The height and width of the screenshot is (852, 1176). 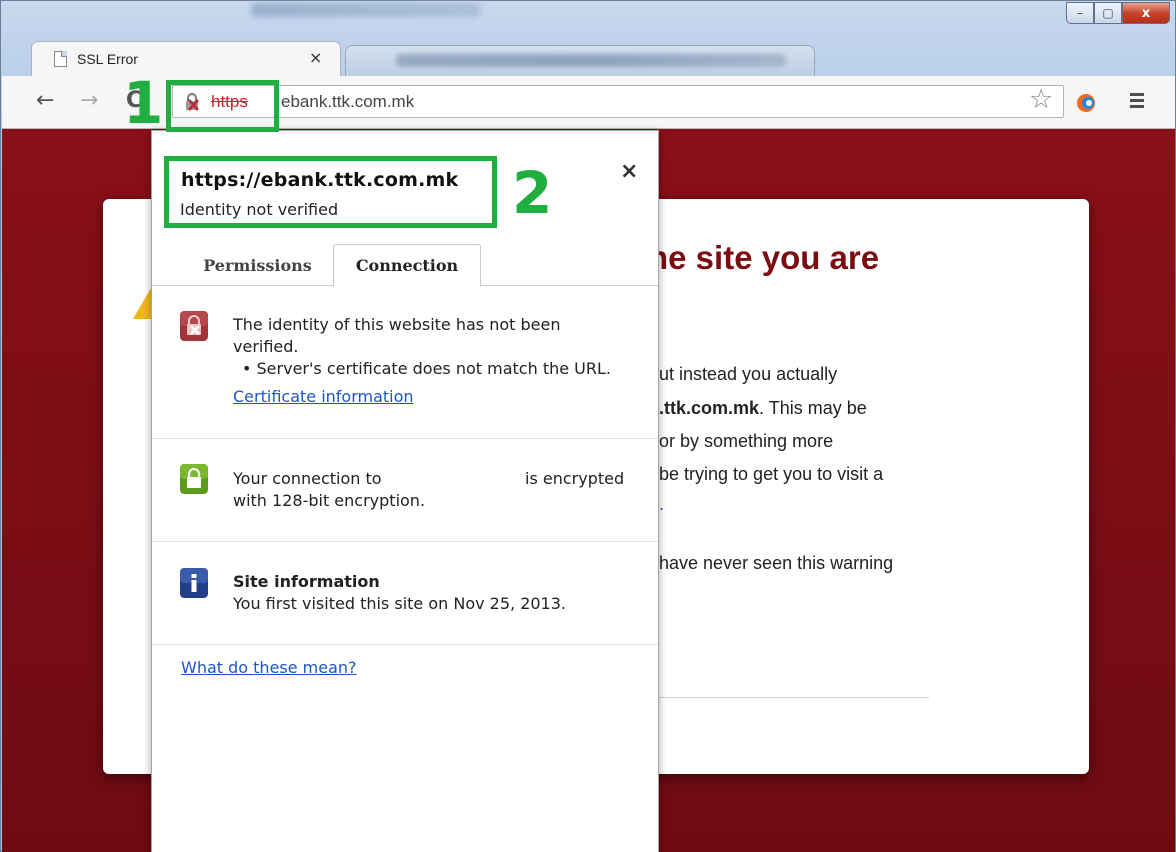 I want to click on address-bar: https ebank.ttk.com.mk, so click(x=618, y=101).